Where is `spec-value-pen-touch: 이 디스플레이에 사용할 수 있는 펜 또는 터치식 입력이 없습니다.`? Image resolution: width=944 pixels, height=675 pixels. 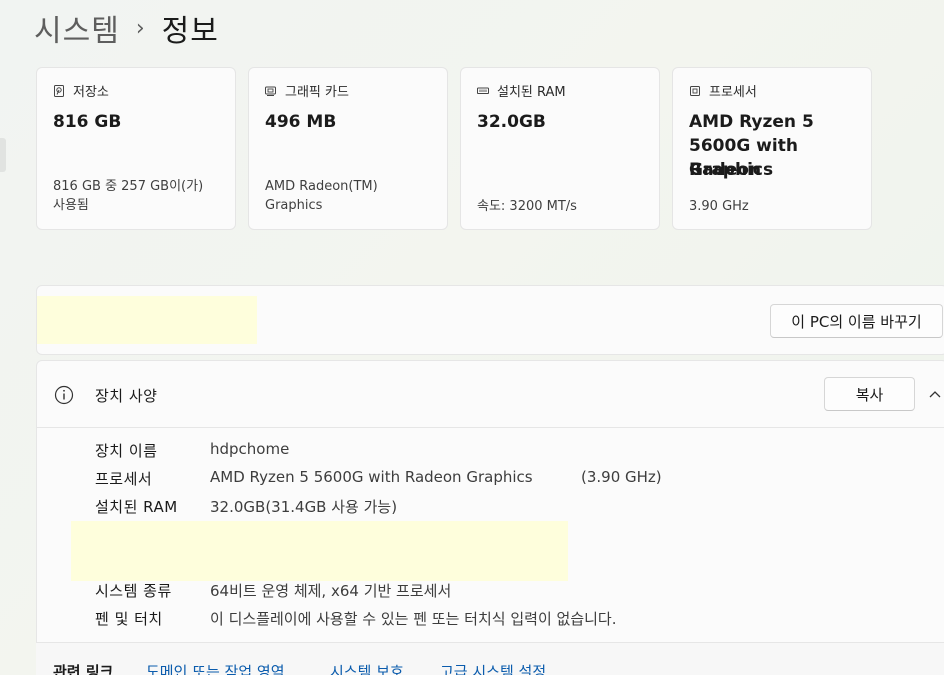 spec-value-pen-touch: 이 디스플레이에 사용할 수 있는 펜 또는 터치식 입력이 없습니다. is located at coordinates (413, 619).